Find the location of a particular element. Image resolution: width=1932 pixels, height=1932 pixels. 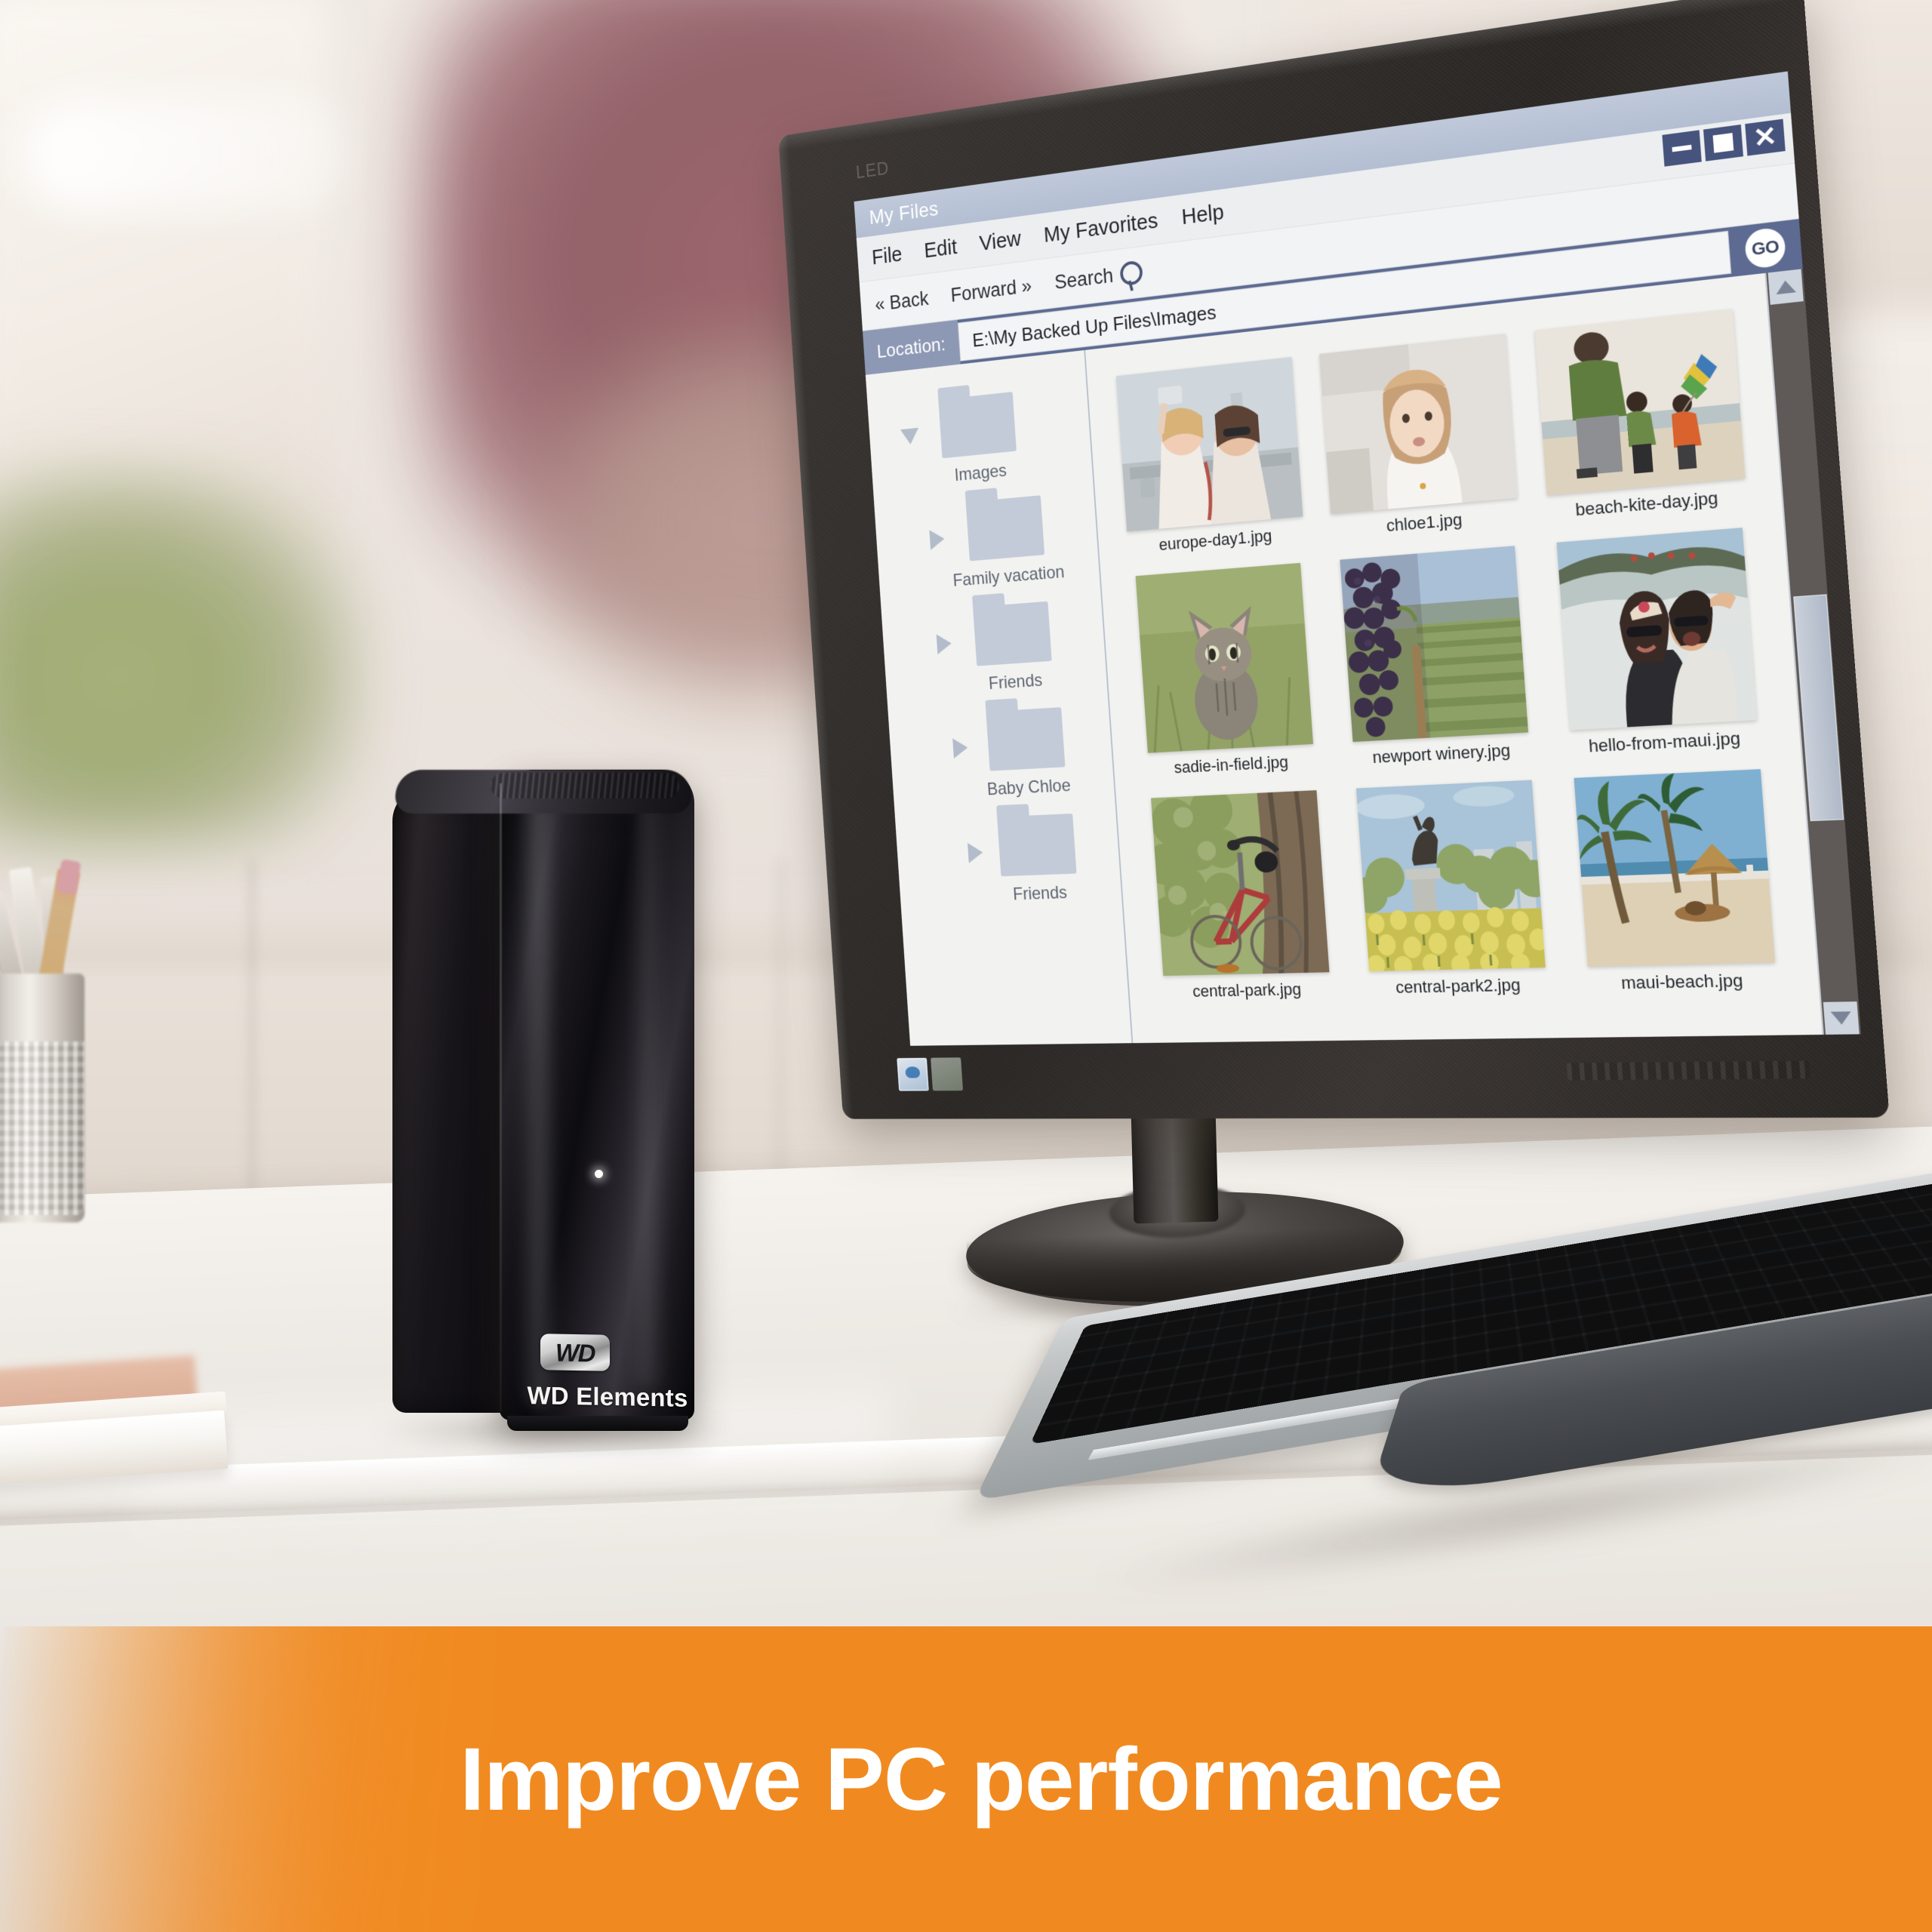

close-button: ✕ is located at coordinates (1765, 137).